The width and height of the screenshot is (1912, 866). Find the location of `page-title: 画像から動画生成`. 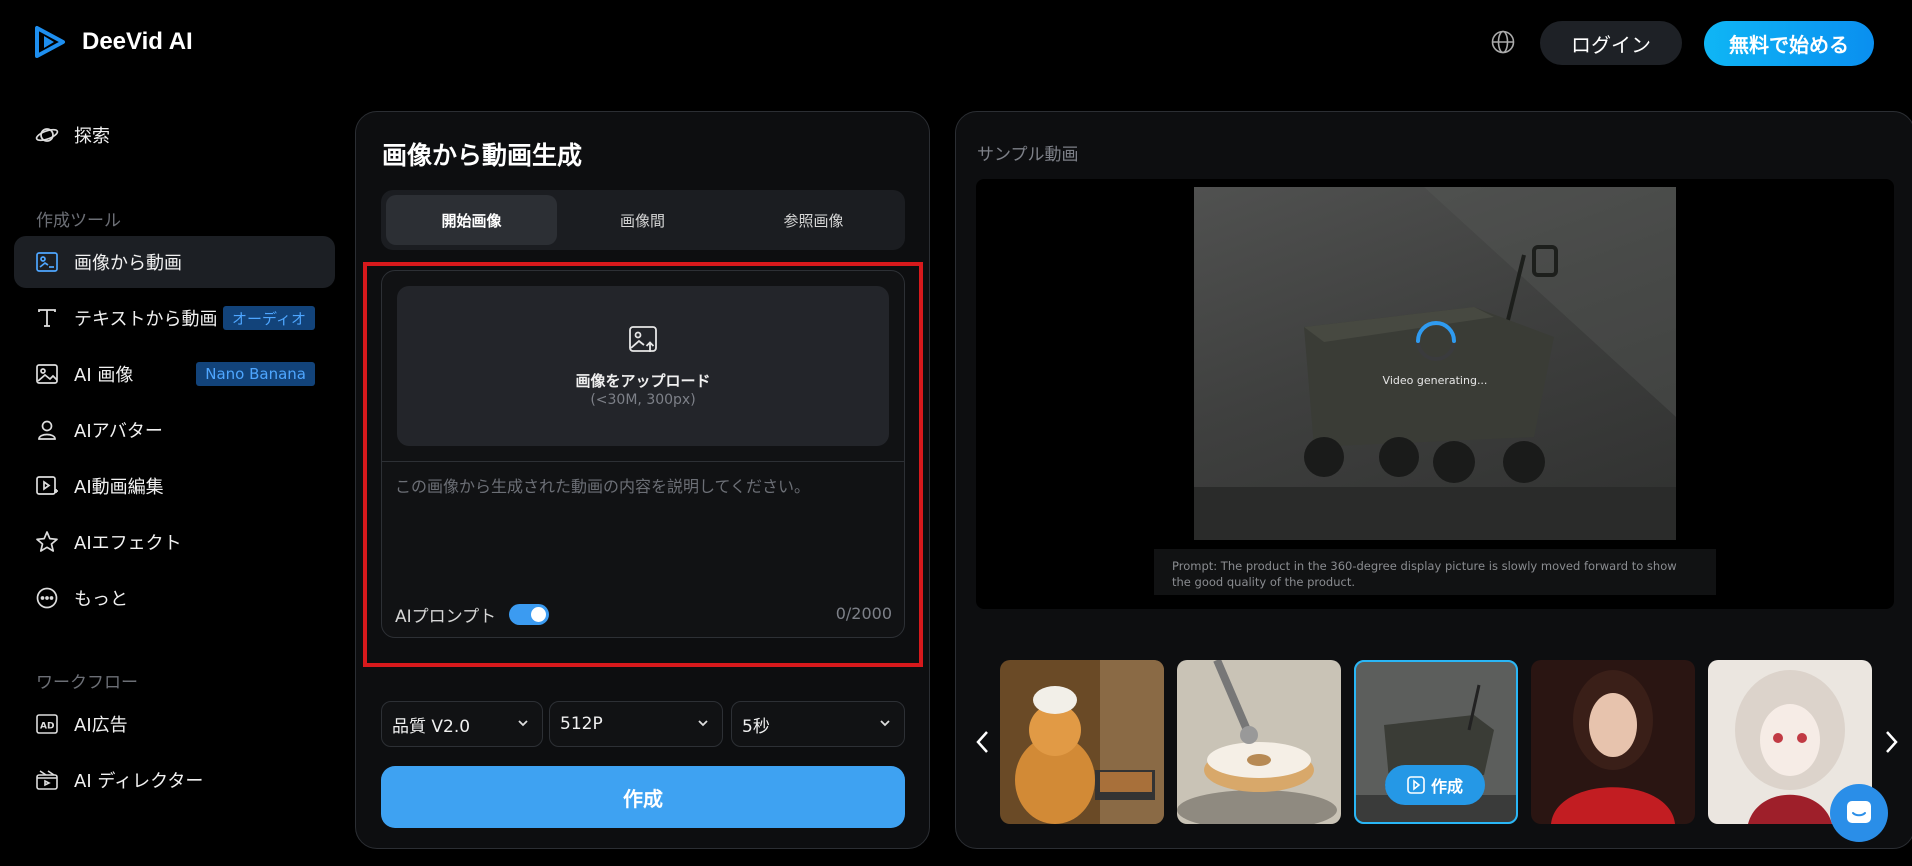

page-title: 画像から動画生成 is located at coordinates (482, 155).